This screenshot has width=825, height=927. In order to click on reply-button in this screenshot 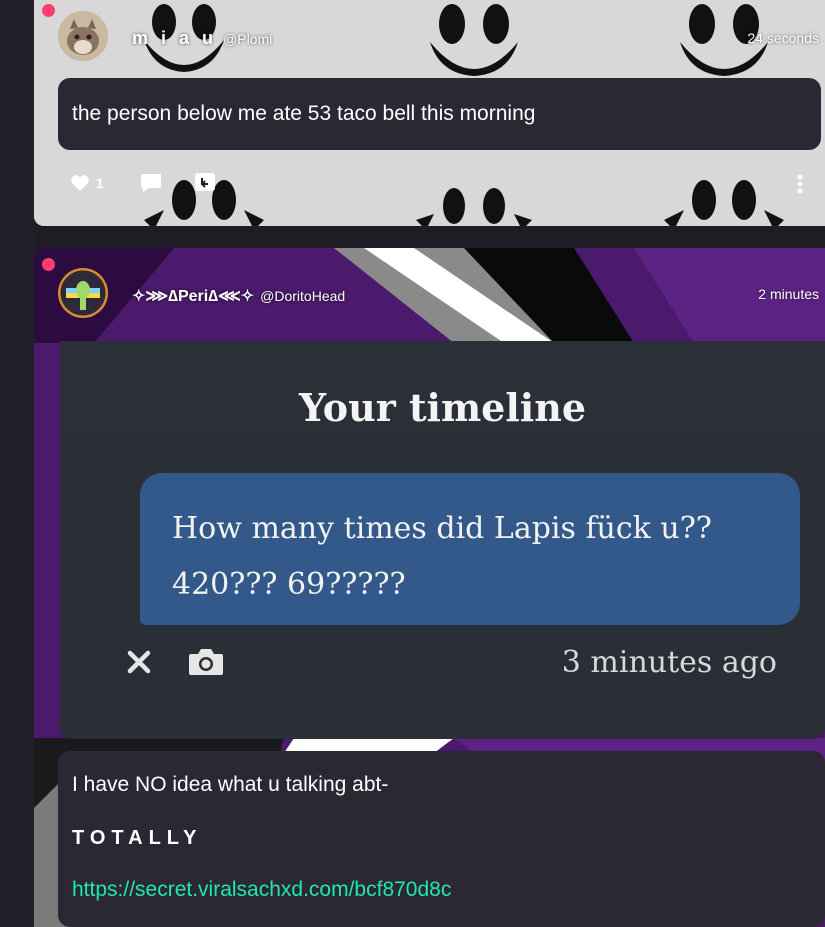, I will do `click(205, 183)`.